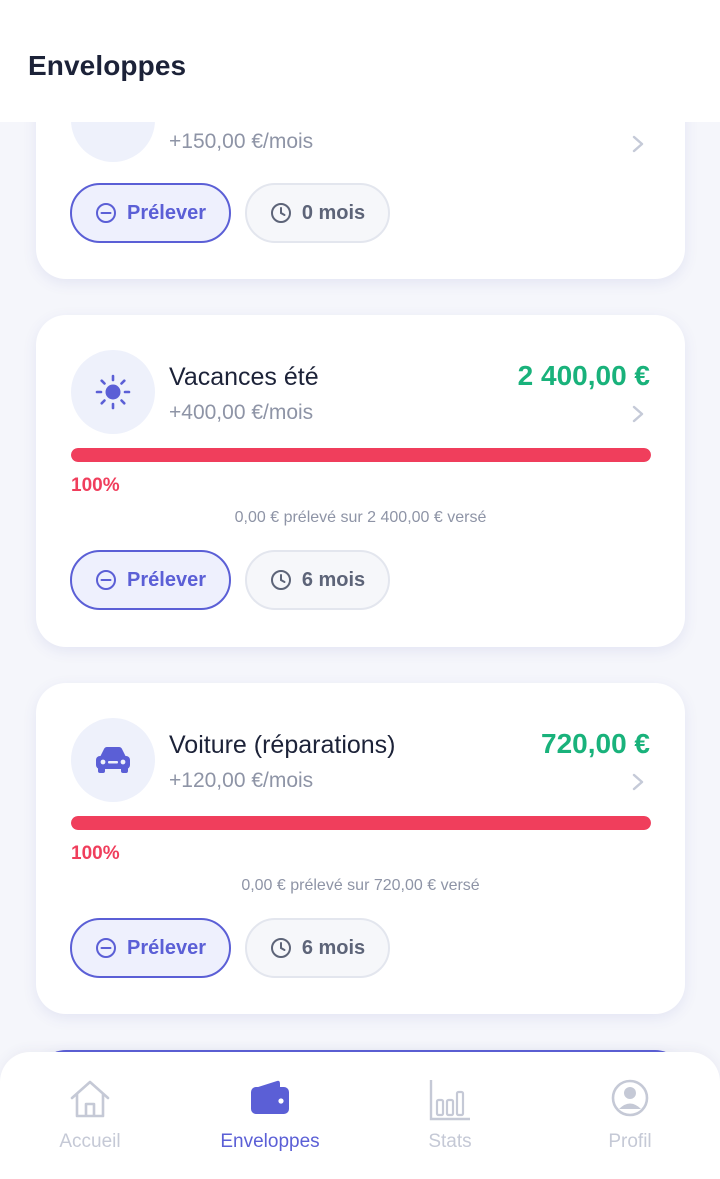 The height and width of the screenshot is (1179, 720). Describe the element at coordinates (630, 1141) in the screenshot. I see `tab-label: Profil` at that location.